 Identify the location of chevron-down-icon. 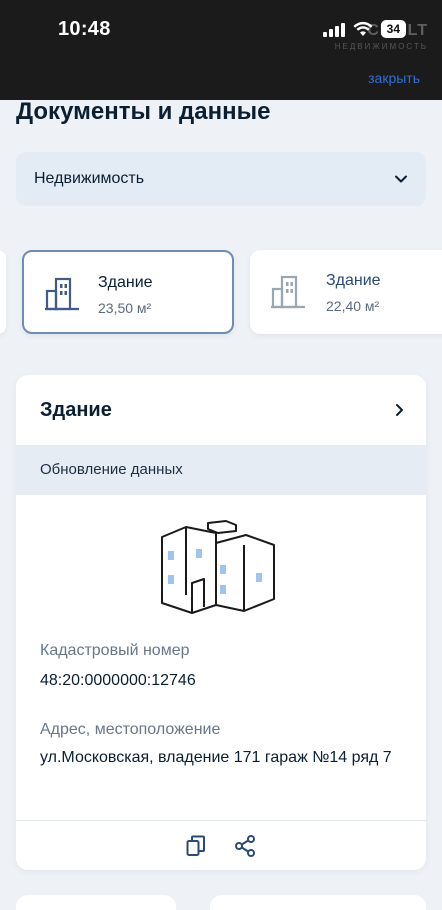
(401, 179).